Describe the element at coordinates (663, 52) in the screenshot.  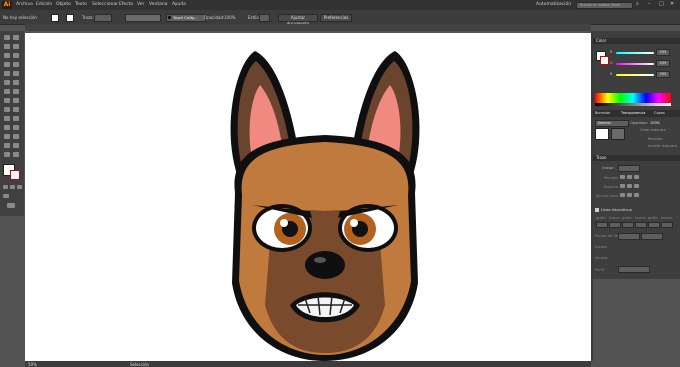
I see `channel-r-value: 255` at that location.